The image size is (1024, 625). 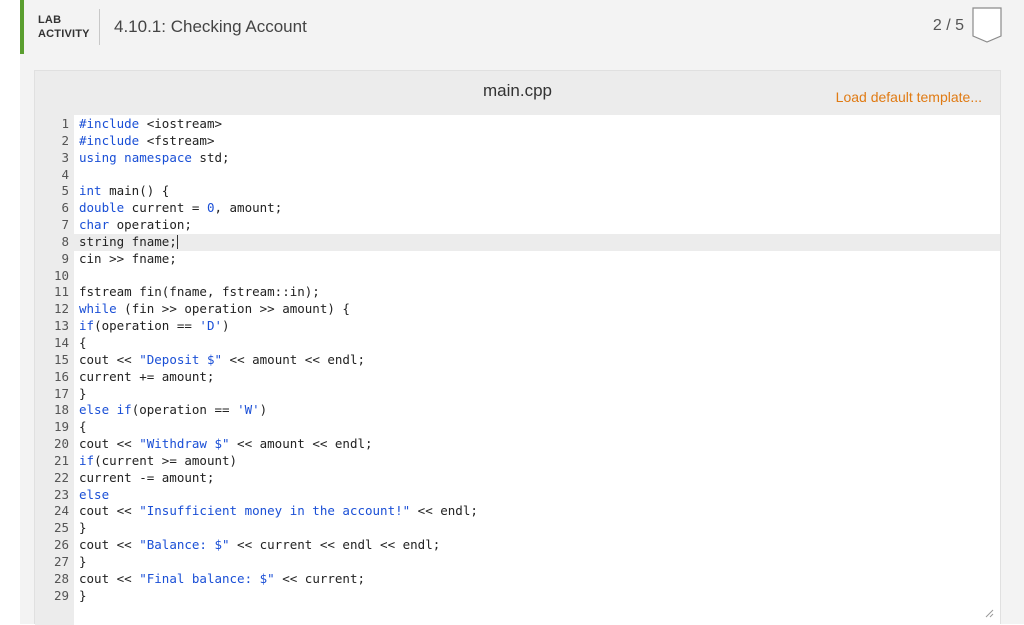 What do you see at coordinates (50, 20) in the screenshot?
I see `lab-label-line1: LAB` at bounding box center [50, 20].